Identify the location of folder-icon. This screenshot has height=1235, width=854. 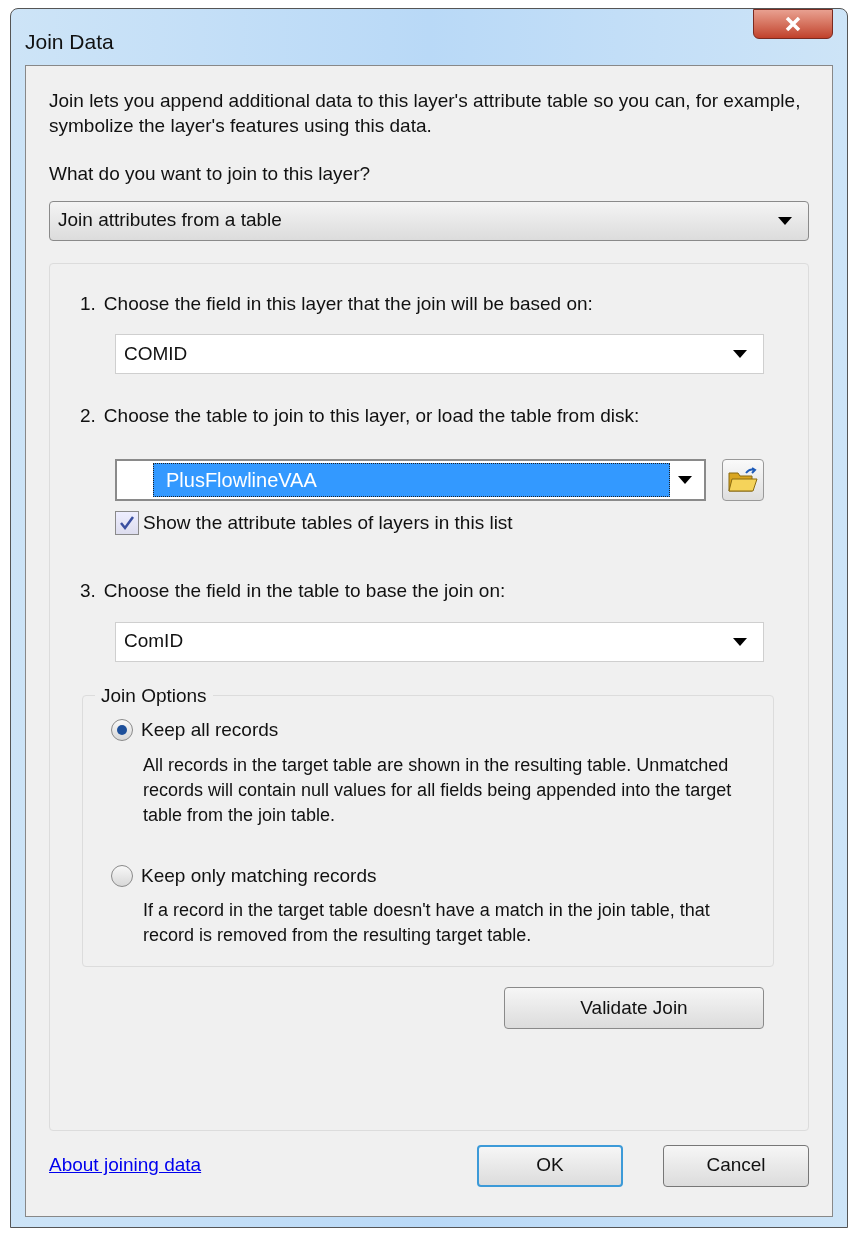
(743, 479).